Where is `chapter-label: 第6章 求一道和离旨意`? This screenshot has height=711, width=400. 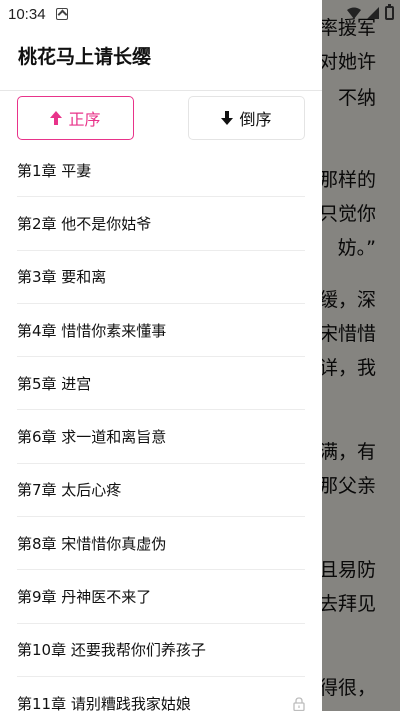 chapter-label: 第6章 求一道和离旨意 is located at coordinates (92, 437).